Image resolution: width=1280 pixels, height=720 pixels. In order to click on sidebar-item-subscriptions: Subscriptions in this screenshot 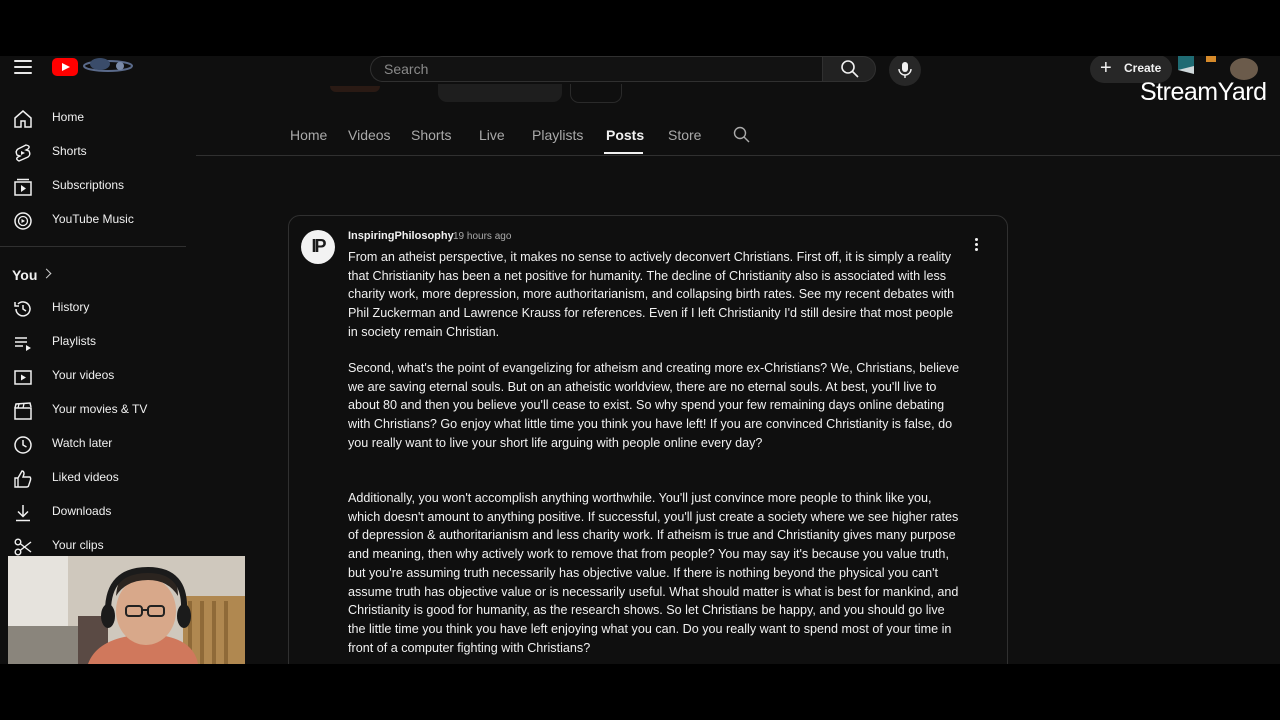, I will do `click(93, 187)`.